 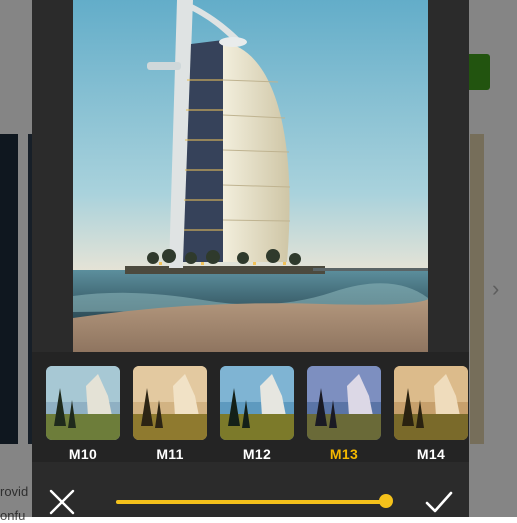 What do you see at coordinates (257, 454) in the screenshot?
I see `filter-label: M12` at bounding box center [257, 454].